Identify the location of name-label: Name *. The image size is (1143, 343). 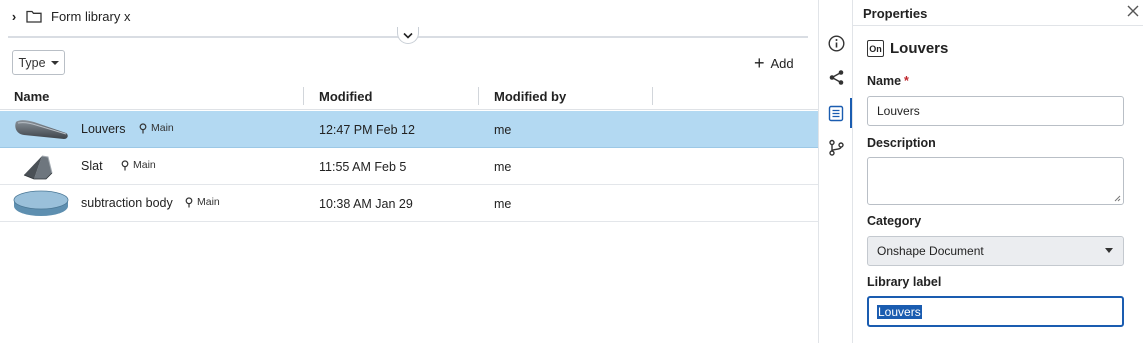
(888, 81).